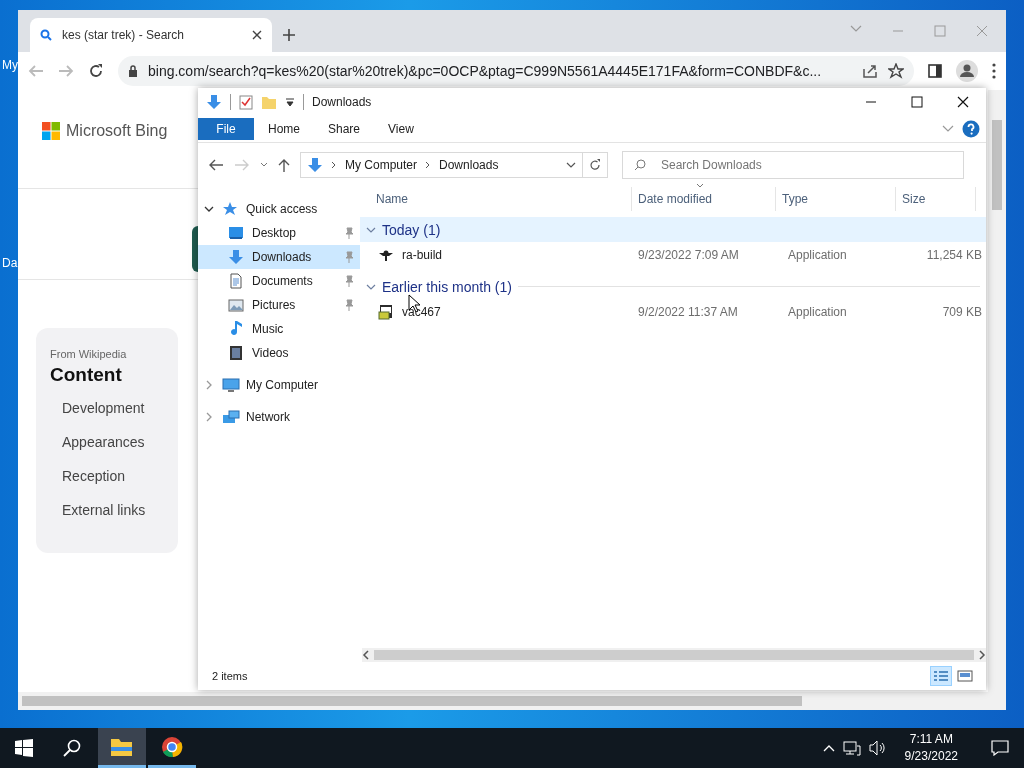  What do you see at coordinates (124, 35) in the screenshot?
I see `tab-title: kes (star trek) - Search` at bounding box center [124, 35].